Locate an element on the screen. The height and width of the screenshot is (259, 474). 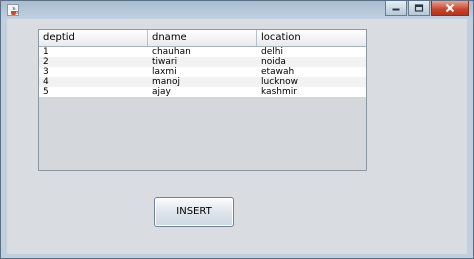
cell-deptid: 1 is located at coordinates (93, 52).